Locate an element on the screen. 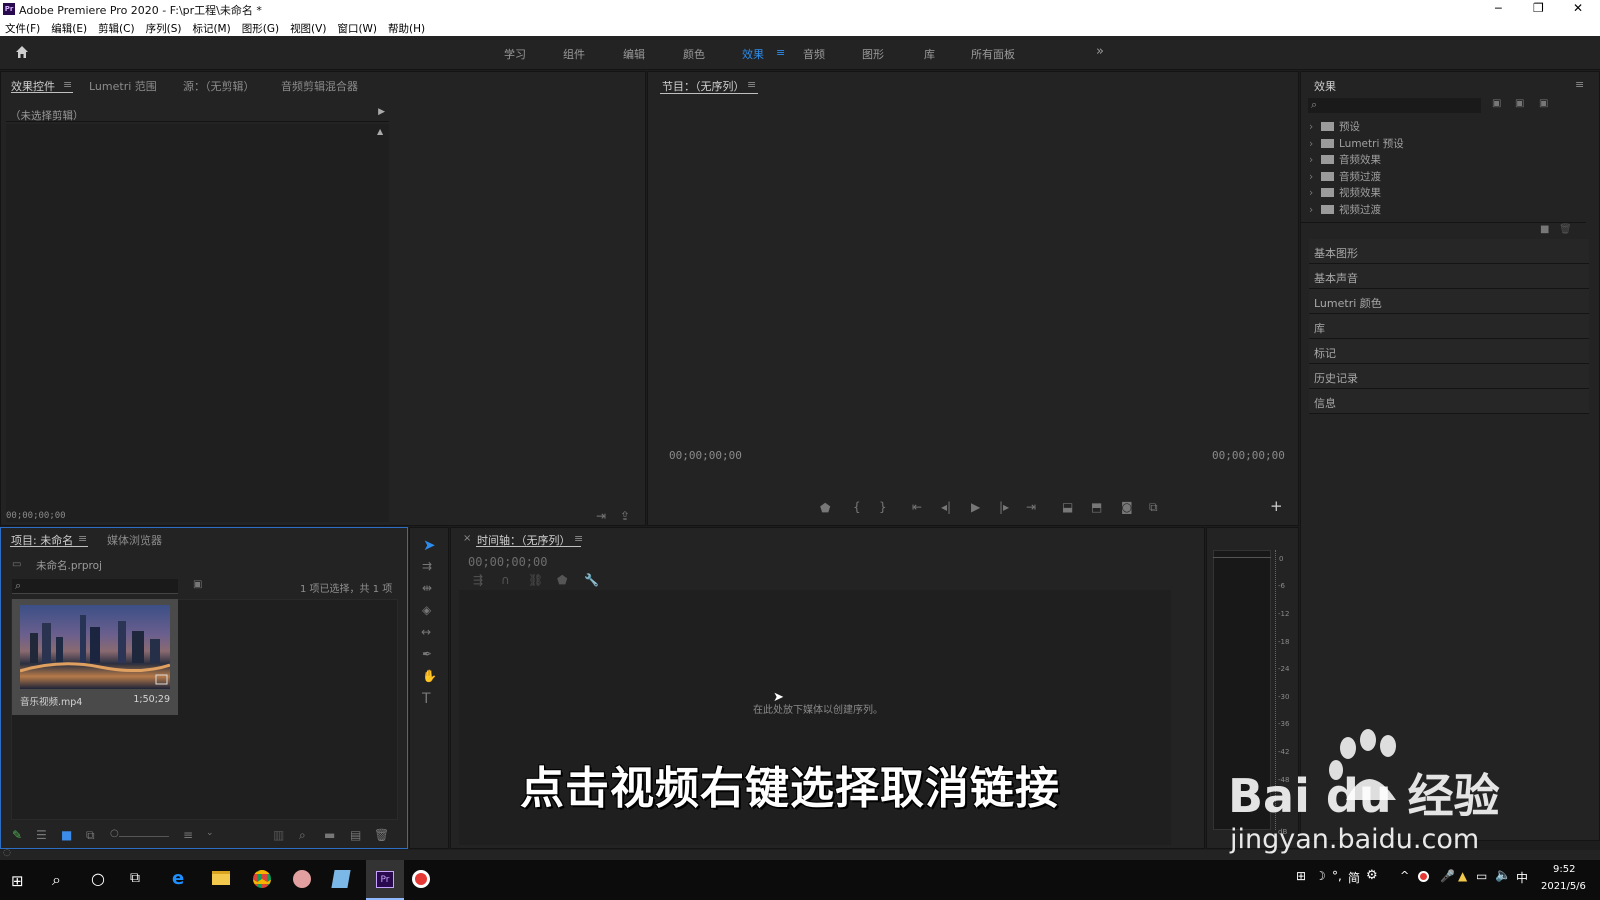 The height and width of the screenshot is (900, 1600). tab-source: 源：（无剪辑） is located at coordinates (219, 86).